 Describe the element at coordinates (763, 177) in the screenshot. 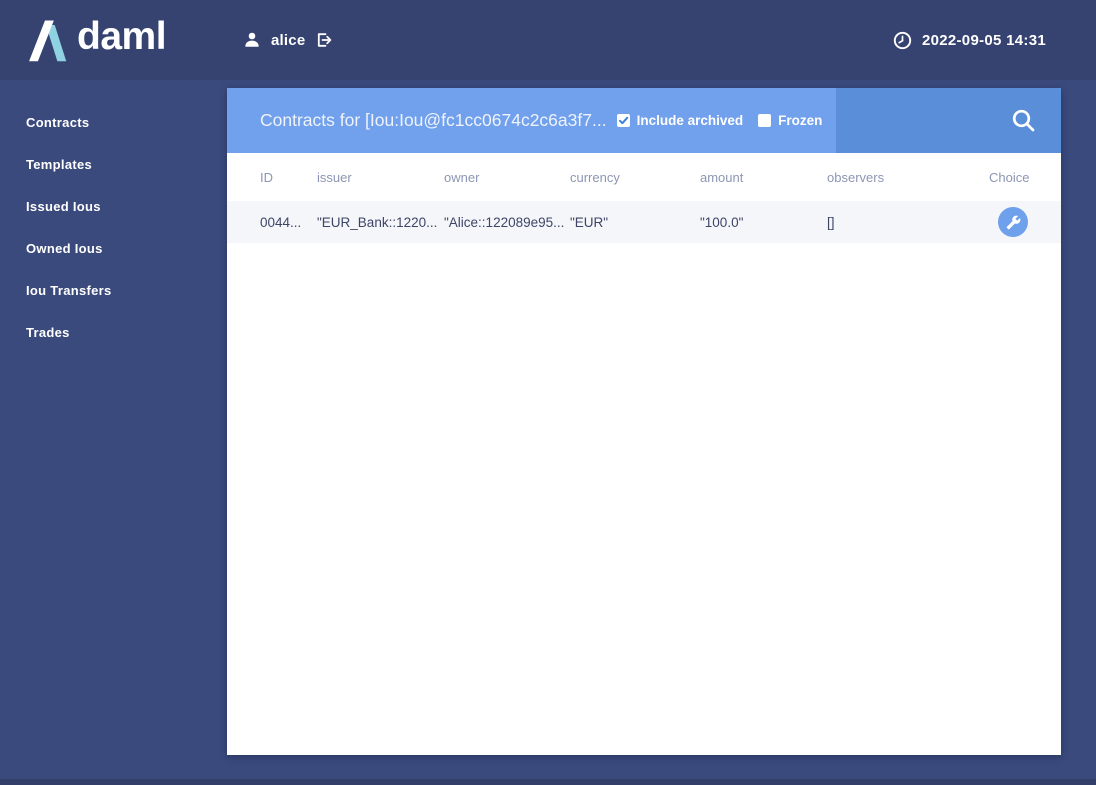

I see `column-header-amount: amount` at that location.